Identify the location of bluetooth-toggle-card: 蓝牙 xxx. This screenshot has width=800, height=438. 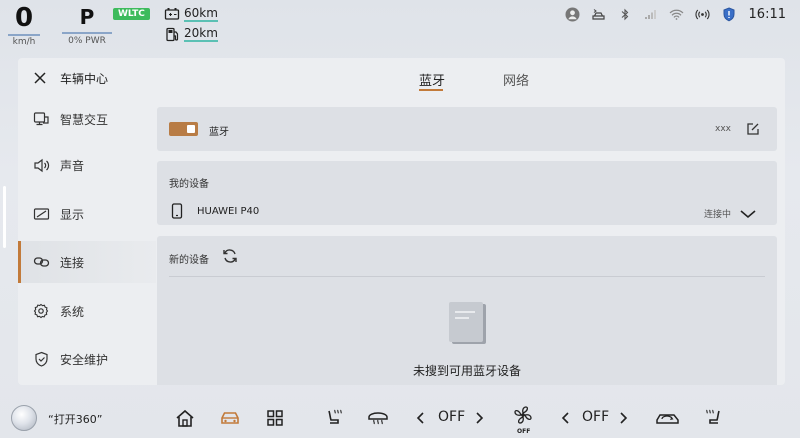
(467, 129).